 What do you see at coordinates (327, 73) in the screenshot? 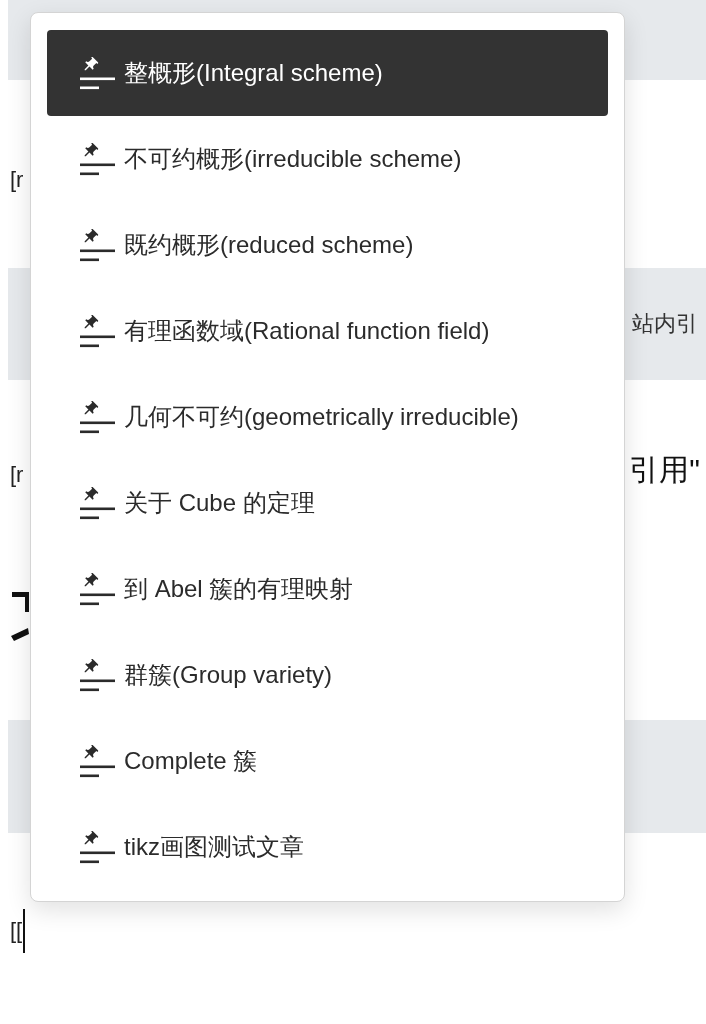
I see `menu-item: 整概形(Integral scheme)` at bounding box center [327, 73].